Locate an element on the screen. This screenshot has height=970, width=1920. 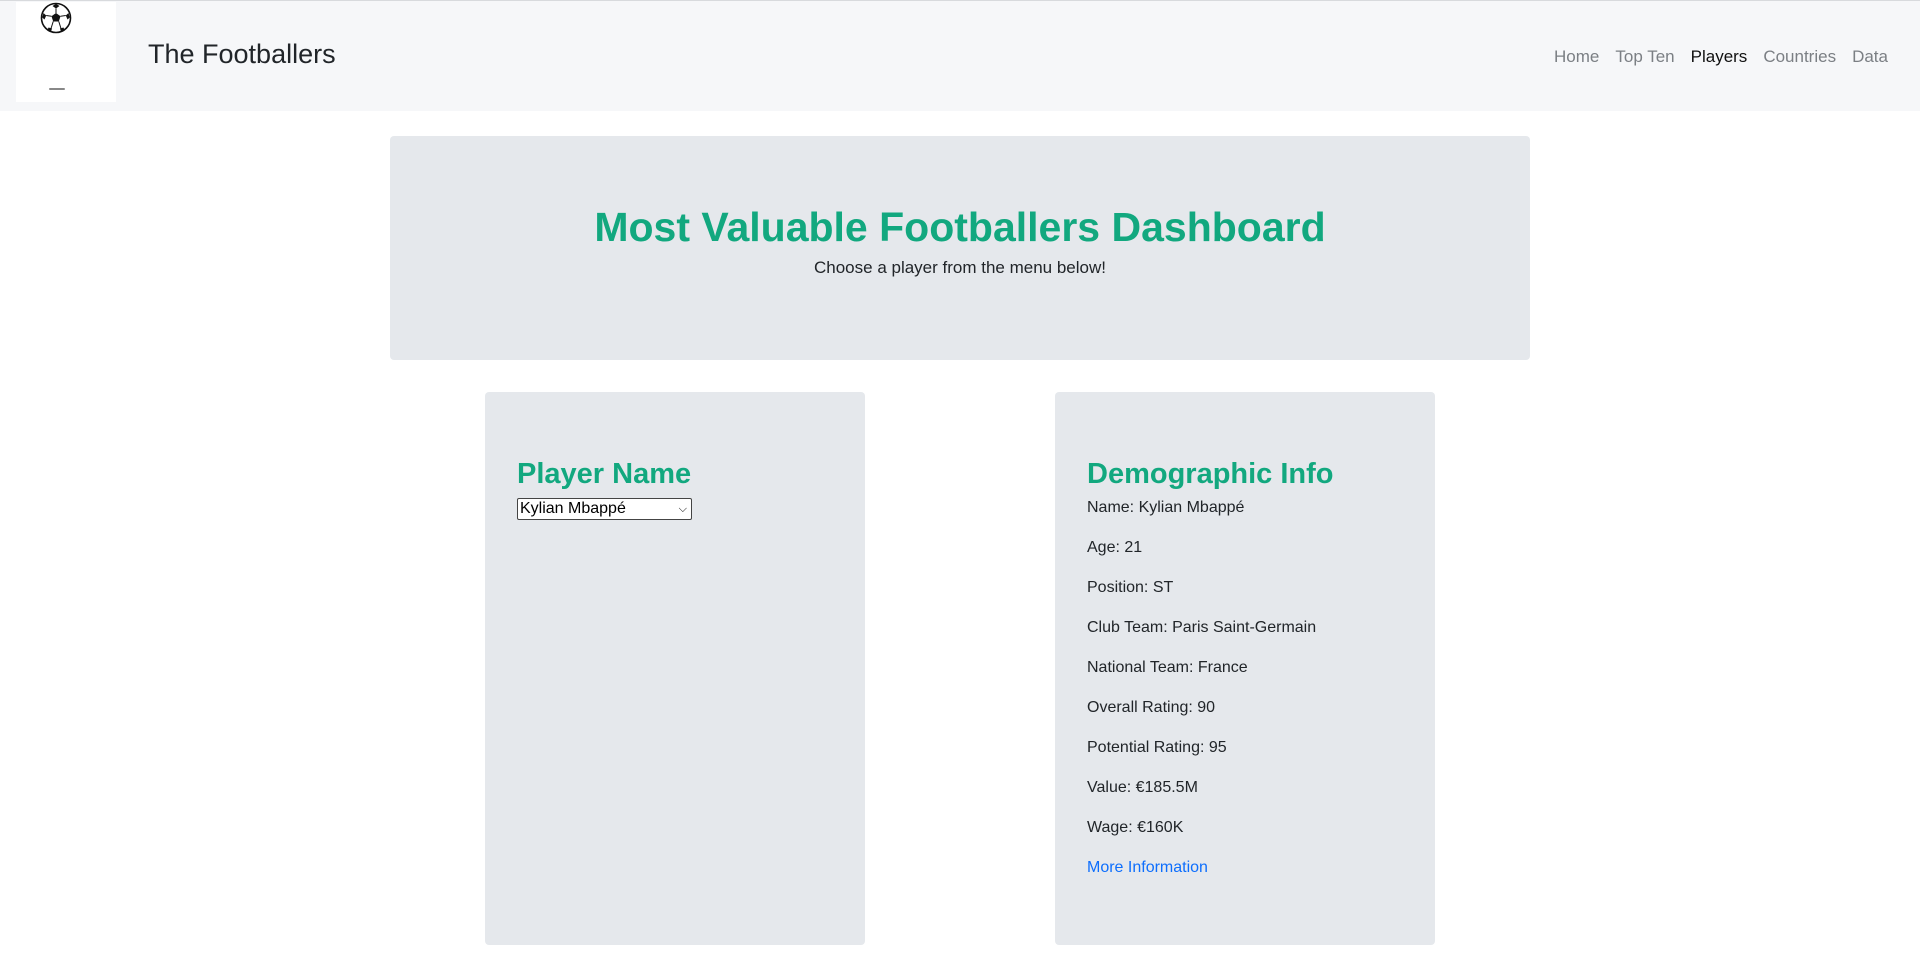
info-national-team: National Team: France is located at coordinates (1167, 667).